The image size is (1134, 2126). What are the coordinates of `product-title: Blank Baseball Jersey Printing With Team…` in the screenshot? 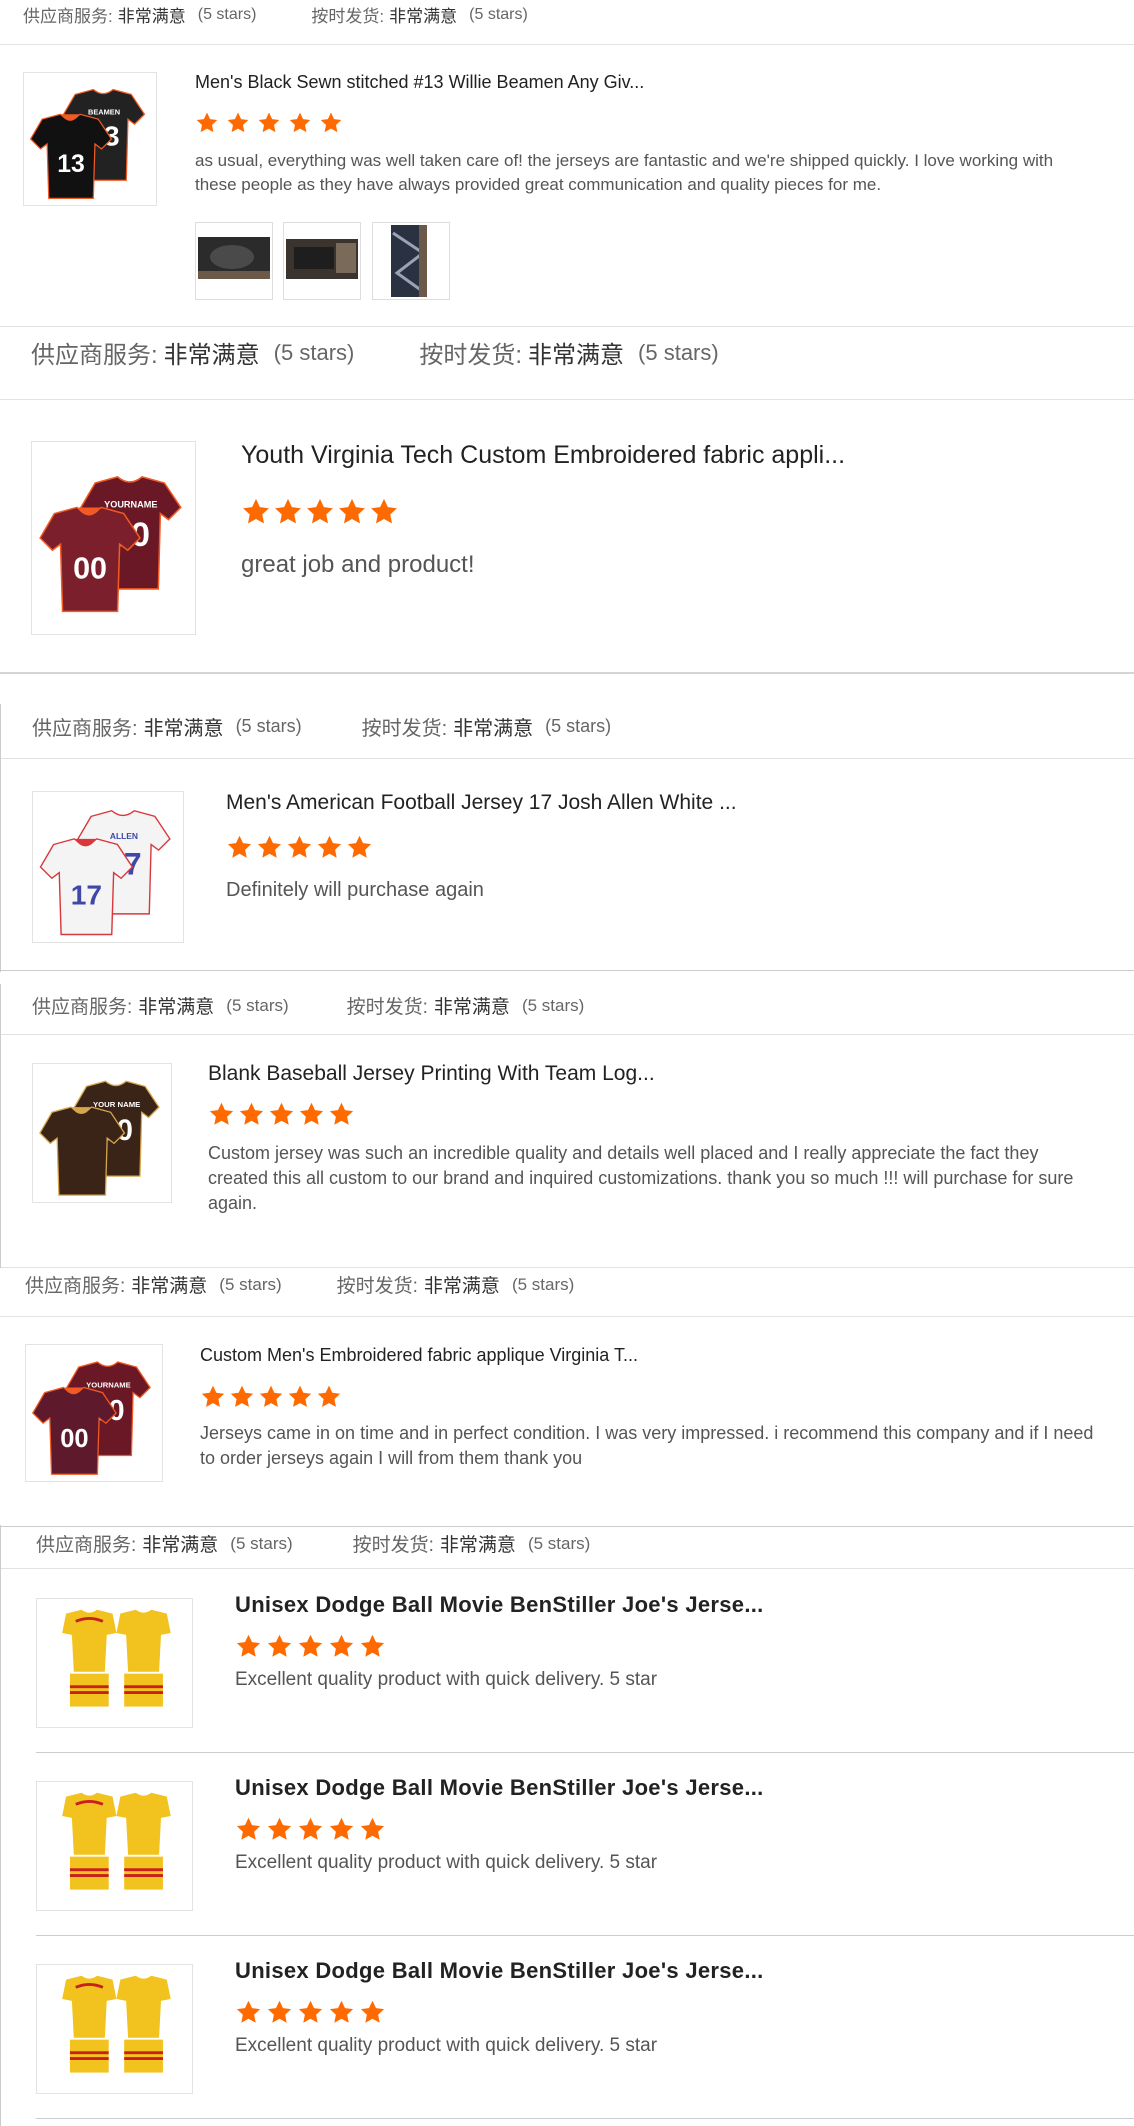 It's located at (431, 1074).